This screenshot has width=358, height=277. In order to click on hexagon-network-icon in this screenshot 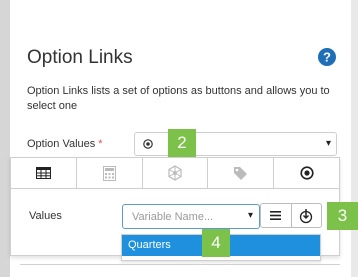, I will do `click(175, 173)`.